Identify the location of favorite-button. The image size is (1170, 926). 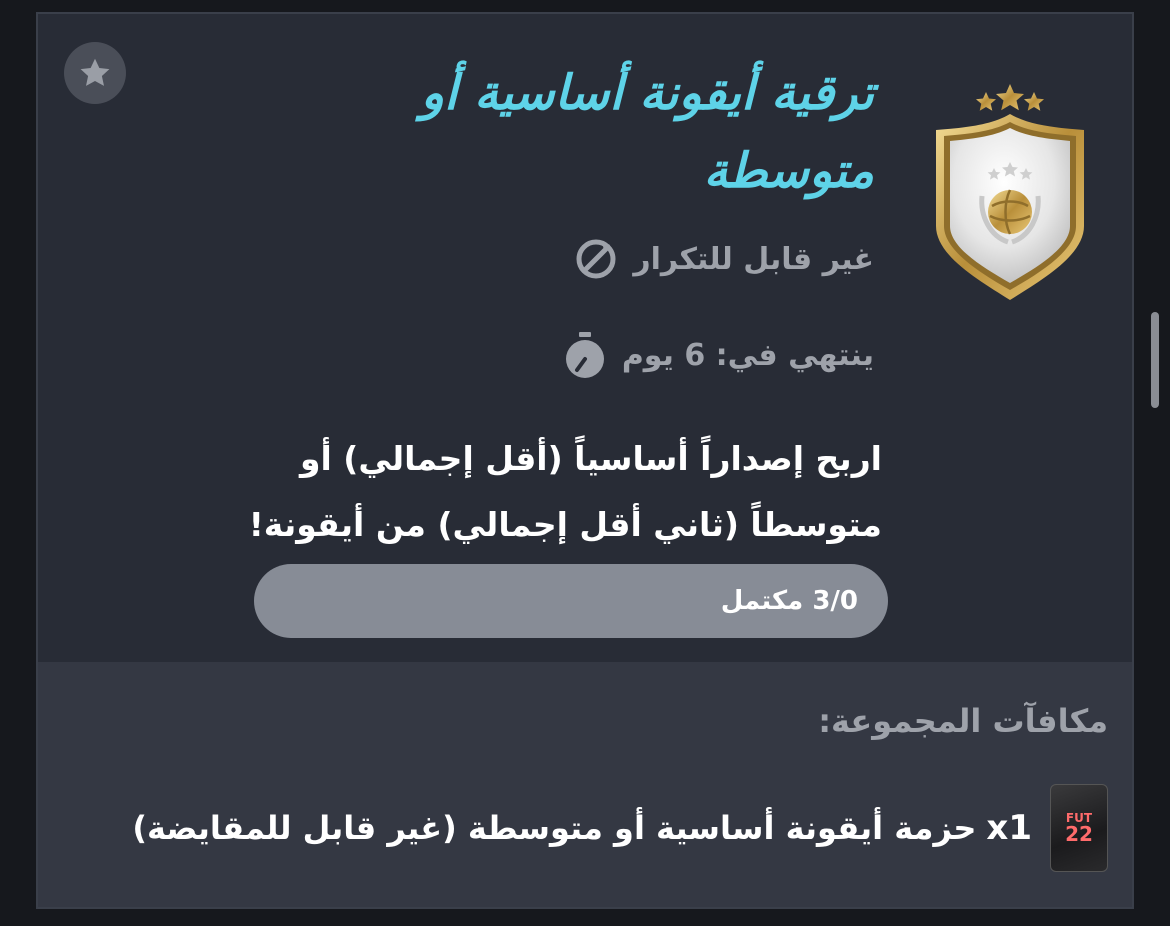
(95, 73).